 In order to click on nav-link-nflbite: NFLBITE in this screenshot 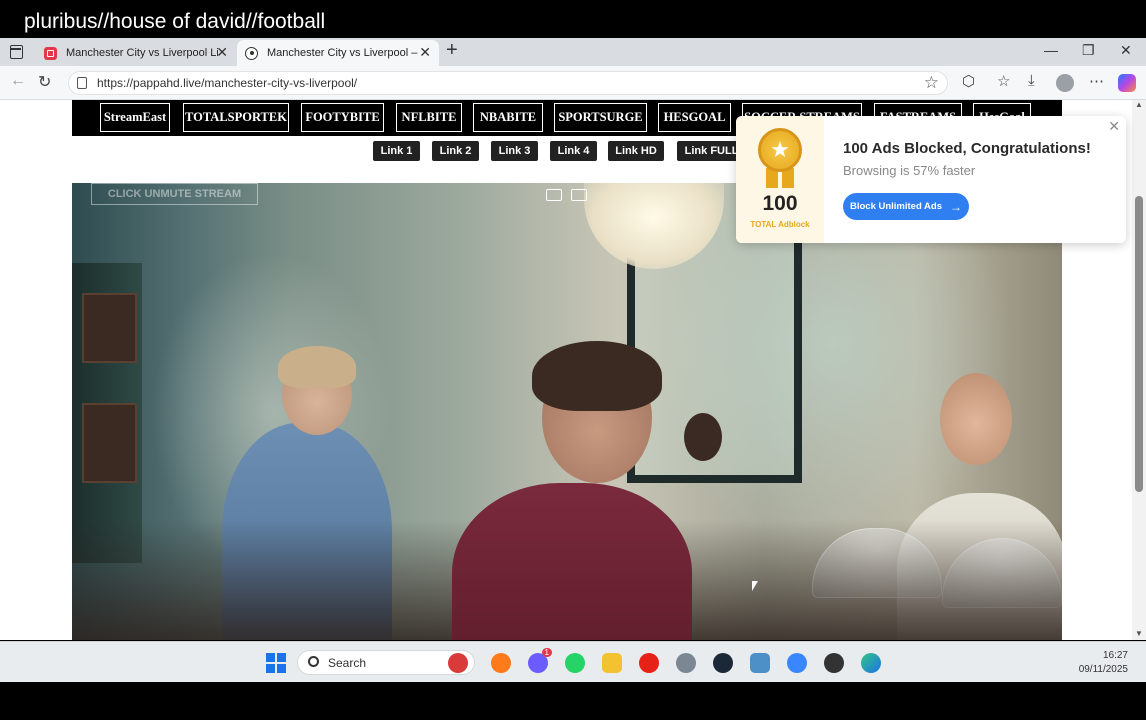, I will do `click(429, 117)`.